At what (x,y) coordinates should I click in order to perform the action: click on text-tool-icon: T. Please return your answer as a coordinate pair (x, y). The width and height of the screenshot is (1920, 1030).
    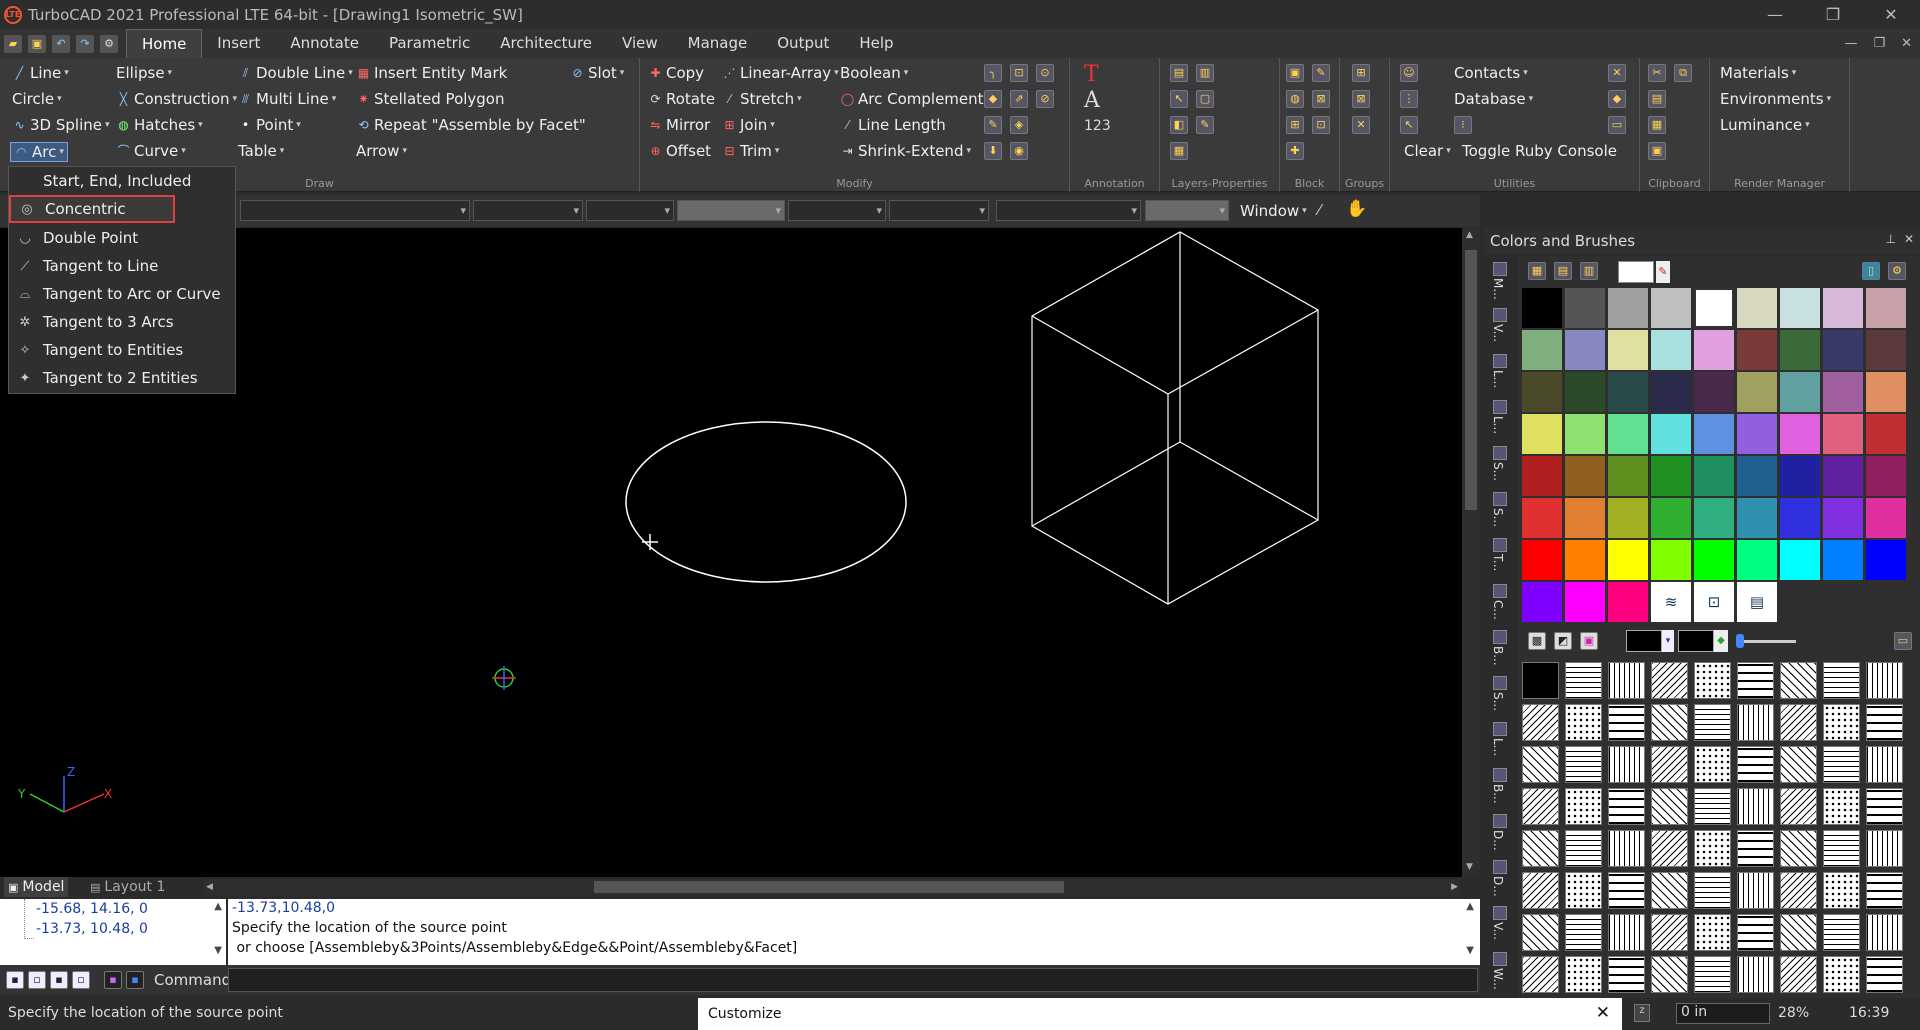
    Looking at the image, I should click on (1091, 74).